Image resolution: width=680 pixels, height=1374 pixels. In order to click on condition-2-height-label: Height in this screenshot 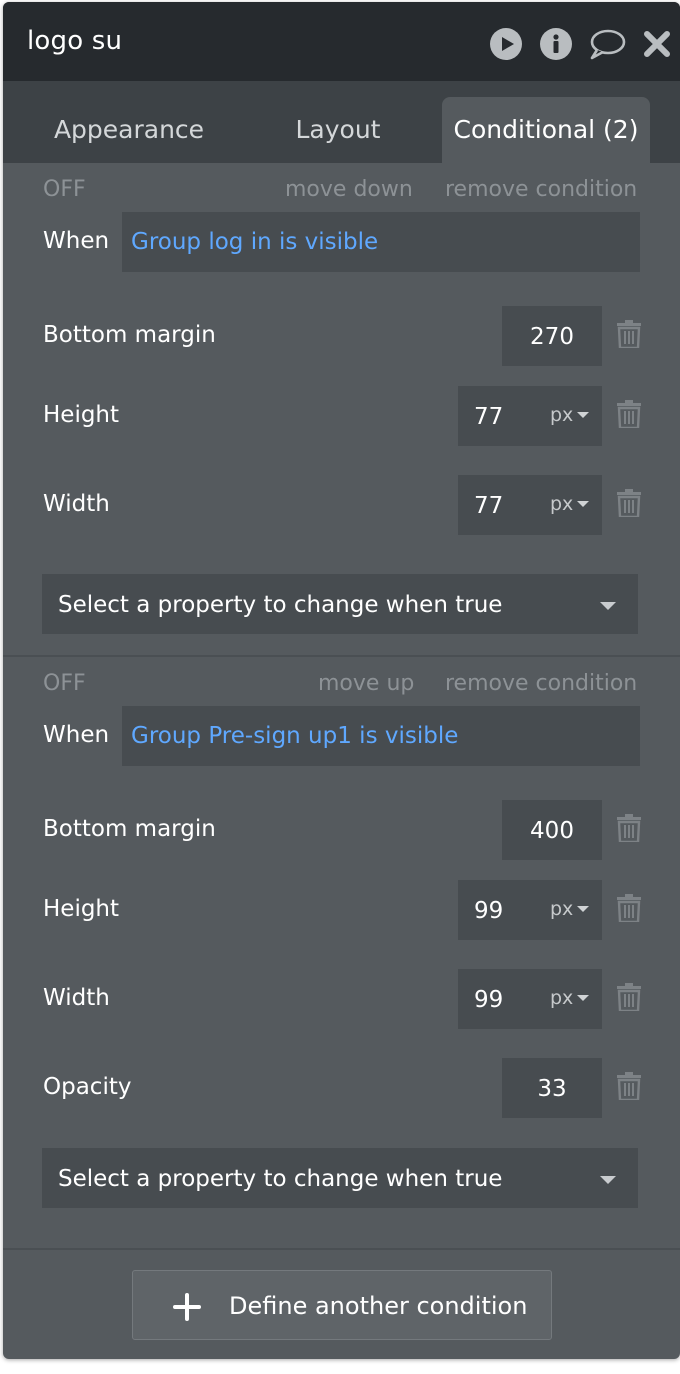, I will do `click(81, 909)`.